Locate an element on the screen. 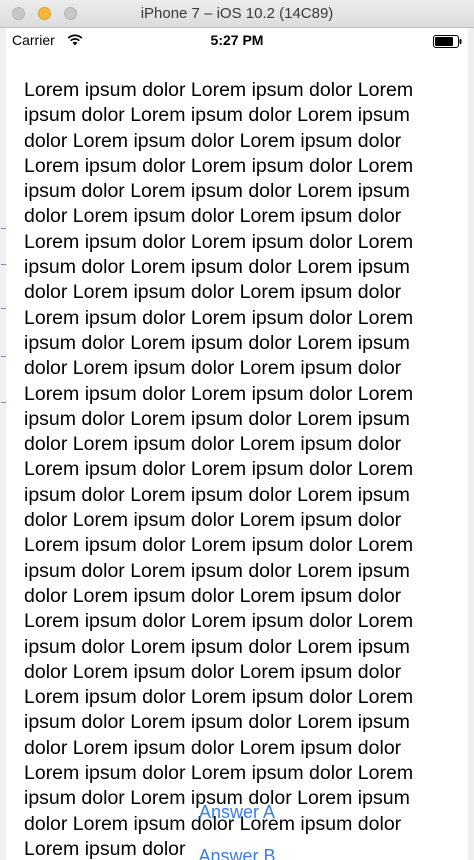 The image size is (474, 860). window-titlebar: iPhone 7 – iOS 10.2 (14C89) is located at coordinates (237, 14).